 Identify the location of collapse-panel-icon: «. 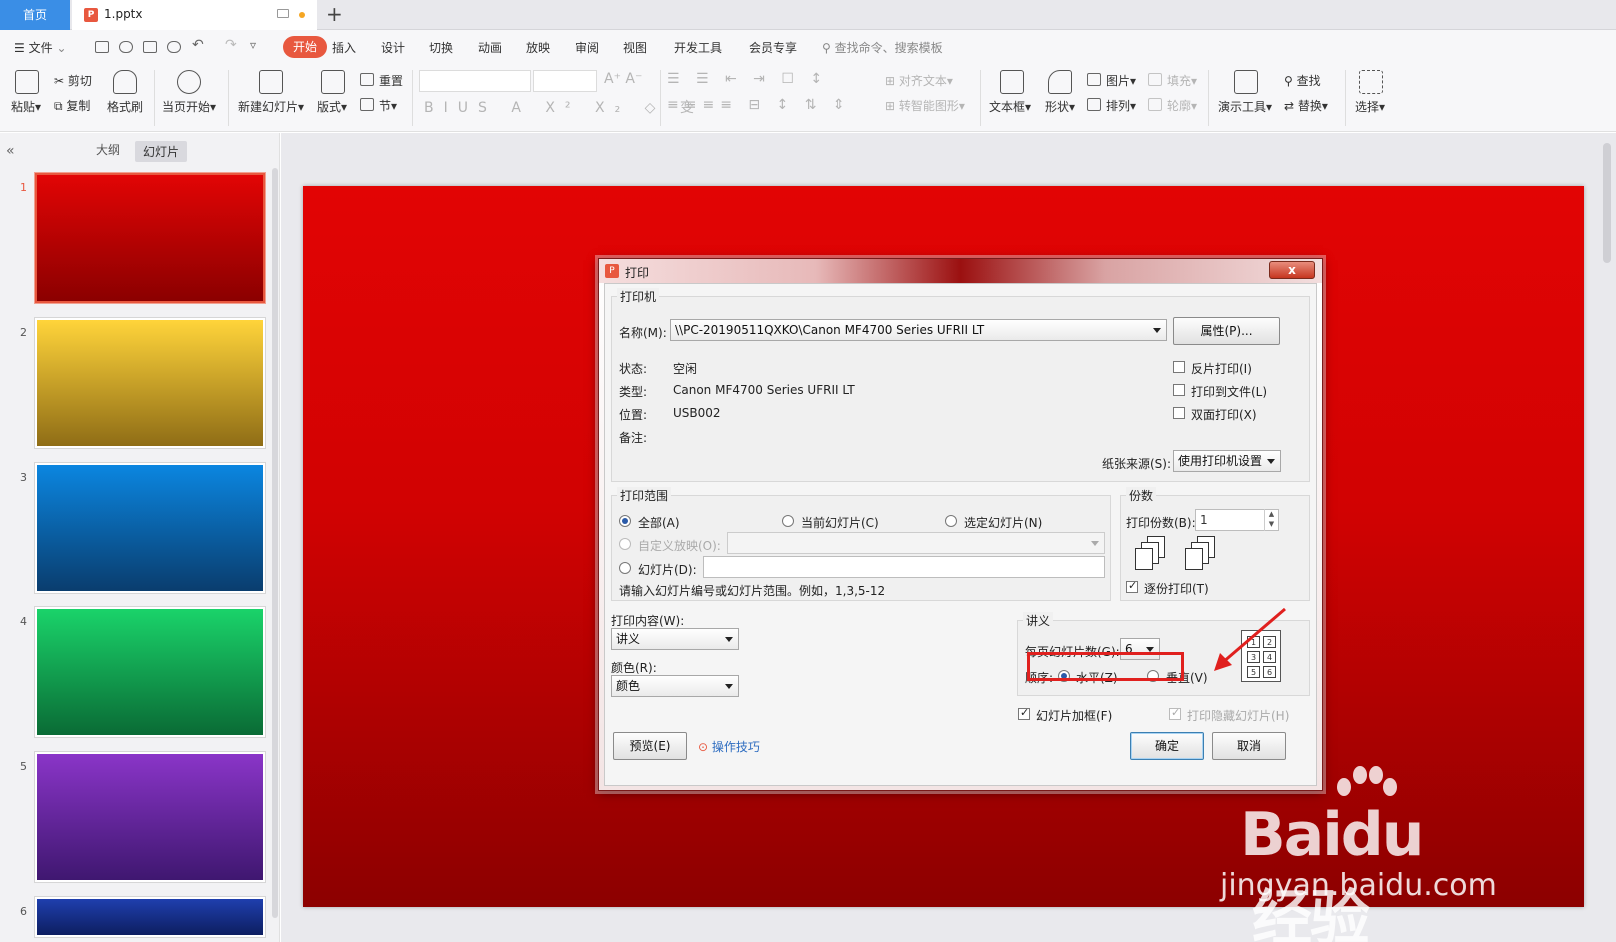
(10, 151).